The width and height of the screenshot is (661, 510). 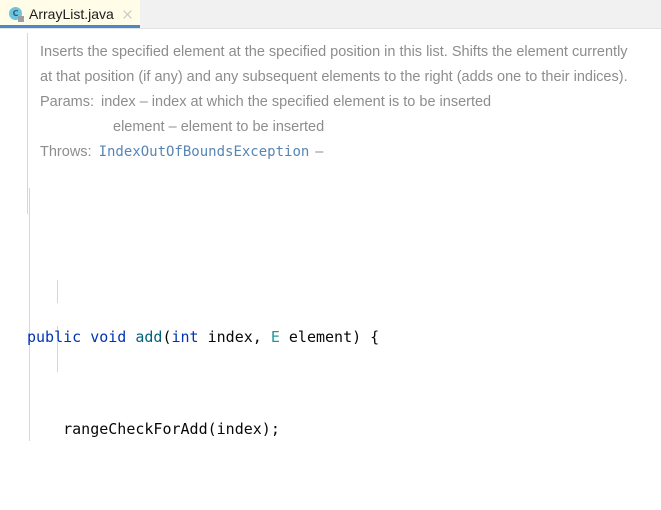 What do you see at coordinates (319, 152) in the screenshot?
I see `javadoc-throws-dash: –` at bounding box center [319, 152].